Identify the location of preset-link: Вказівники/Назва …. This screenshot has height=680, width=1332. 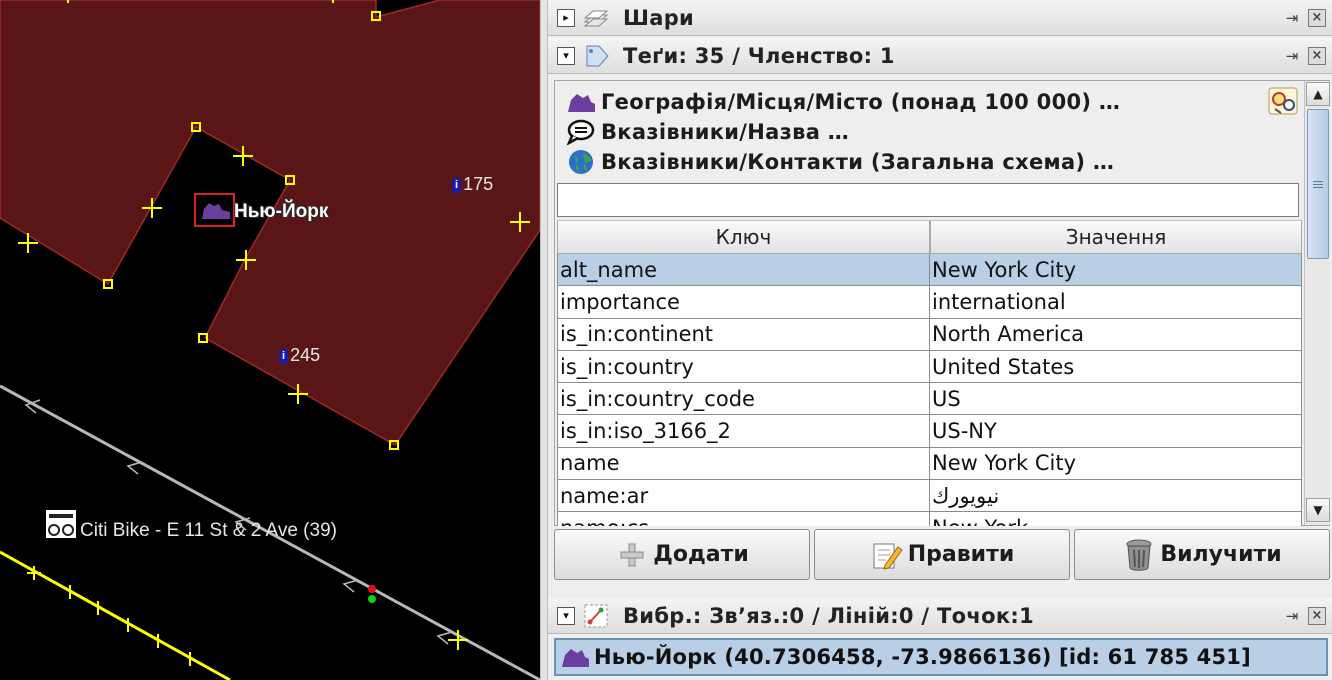
(707, 132).